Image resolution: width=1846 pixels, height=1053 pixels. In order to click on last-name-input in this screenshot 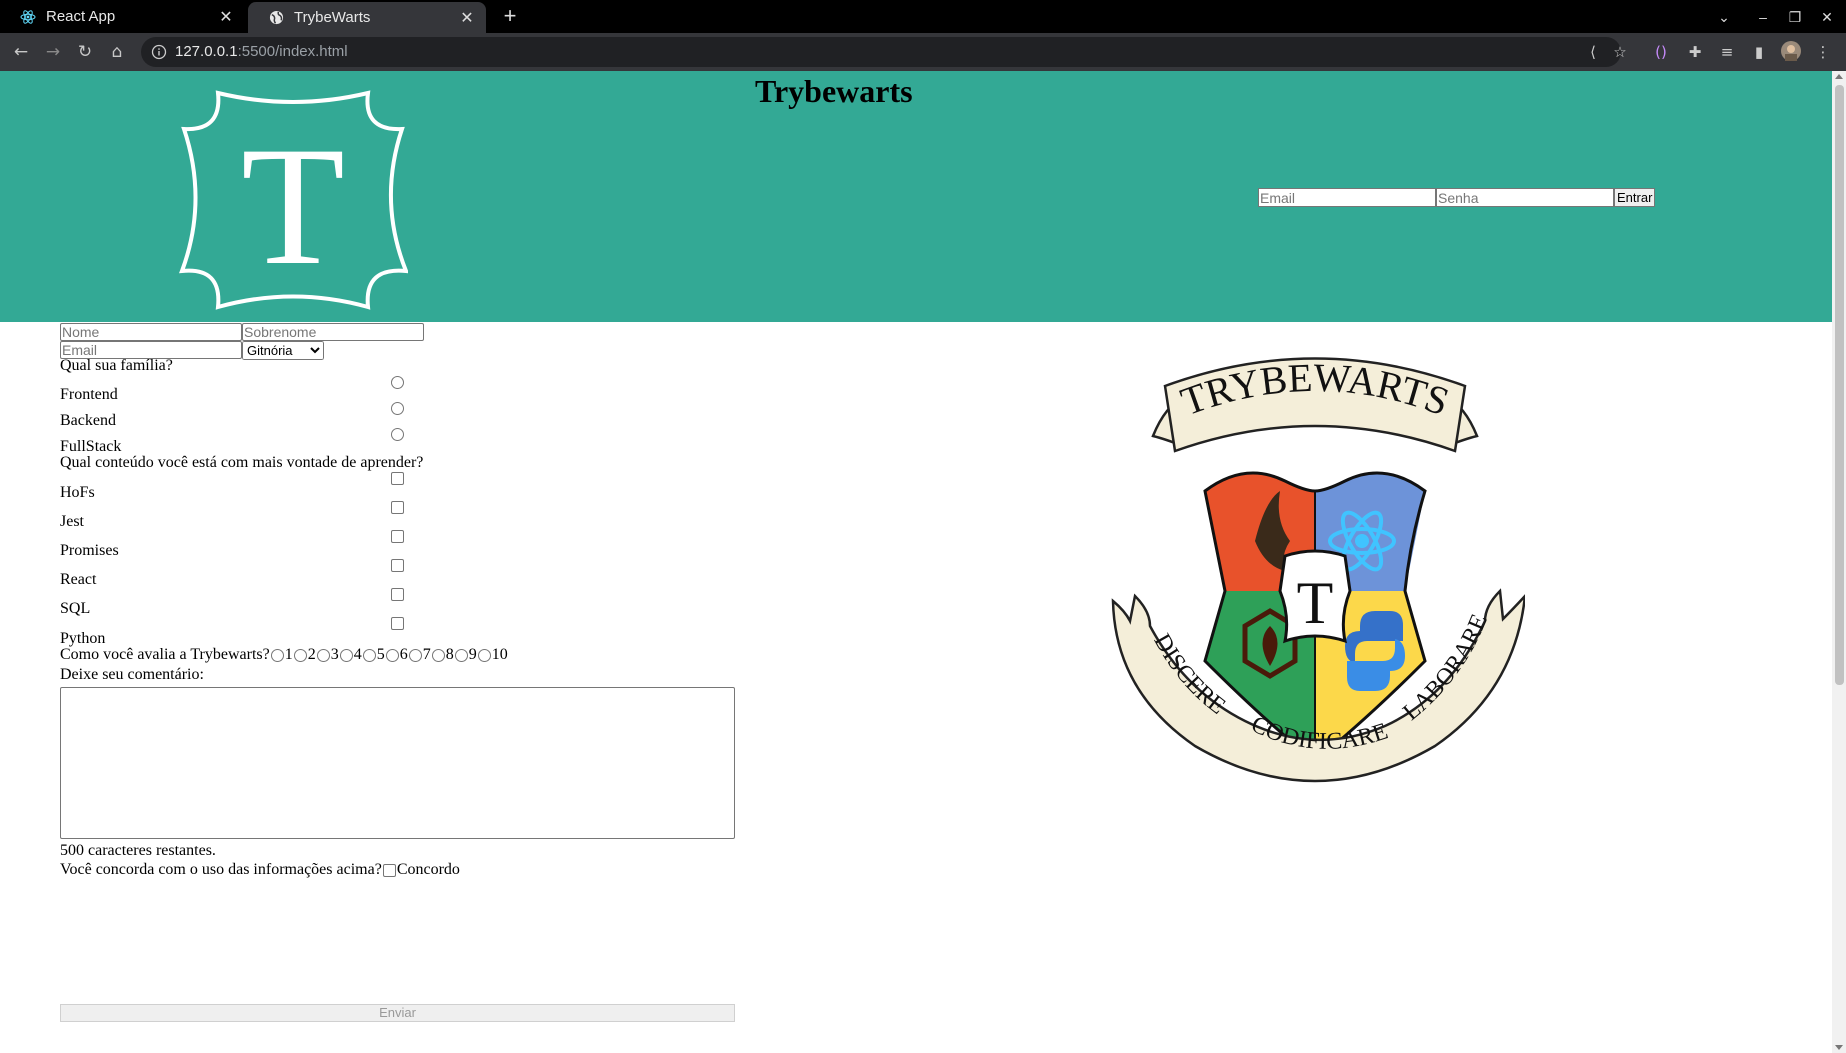, I will do `click(333, 332)`.